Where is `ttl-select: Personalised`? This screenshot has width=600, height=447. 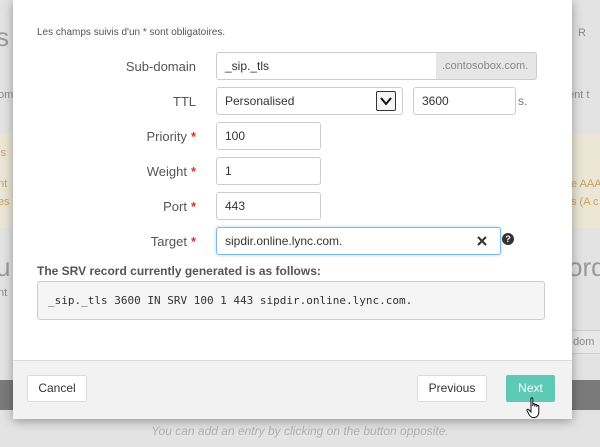 ttl-select: Personalised is located at coordinates (309, 101).